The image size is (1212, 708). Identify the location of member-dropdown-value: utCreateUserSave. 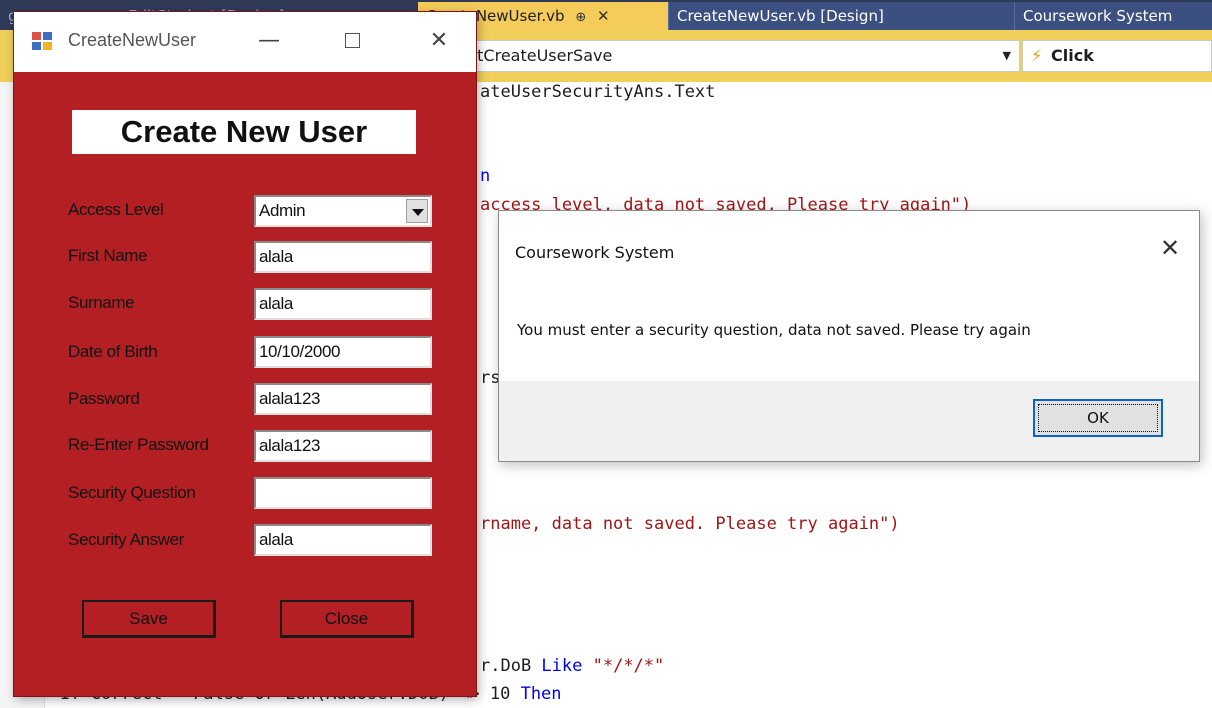
(540, 55).